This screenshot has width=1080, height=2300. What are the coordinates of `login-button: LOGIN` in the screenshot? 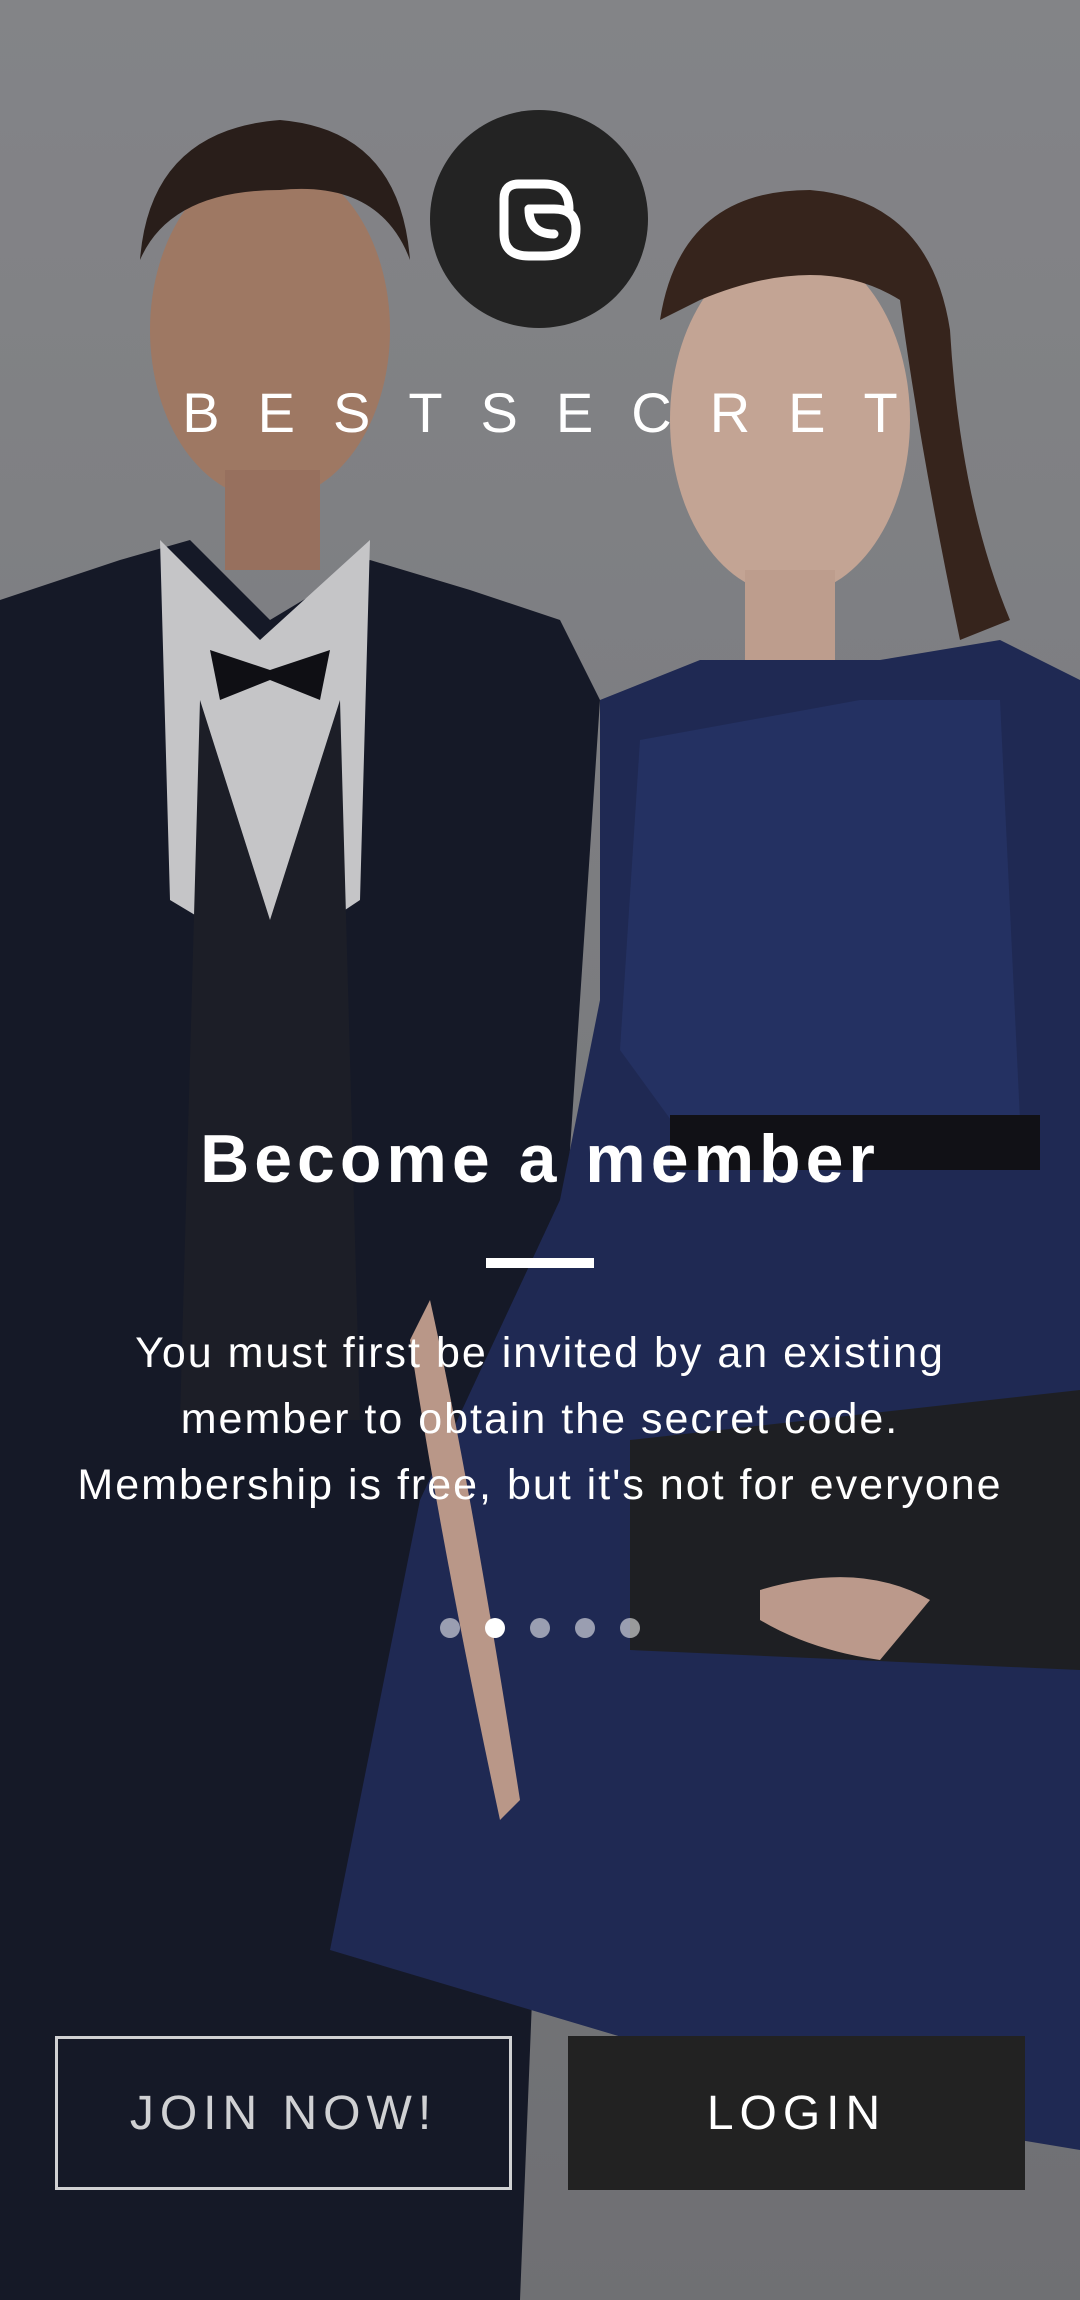 It's located at (796, 2113).